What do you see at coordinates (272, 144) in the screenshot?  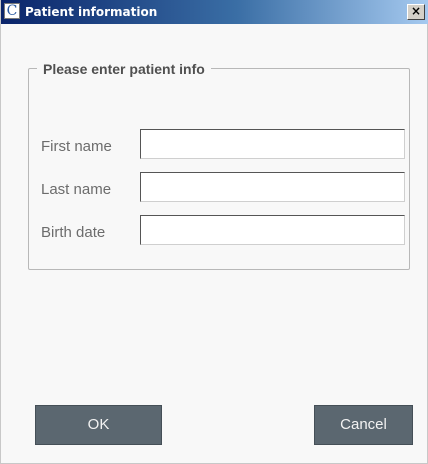 I see `first-name-field` at bounding box center [272, 144].